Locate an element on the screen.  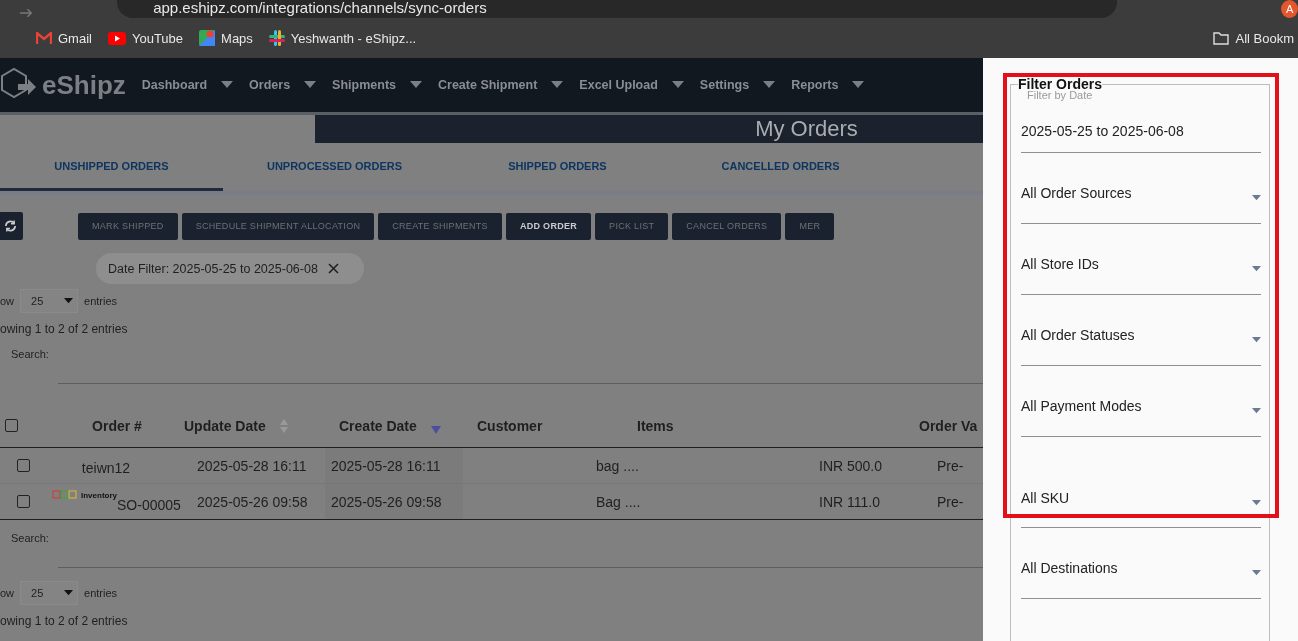
filter-select: All Order Sources is located at coordinates (1141, 188).